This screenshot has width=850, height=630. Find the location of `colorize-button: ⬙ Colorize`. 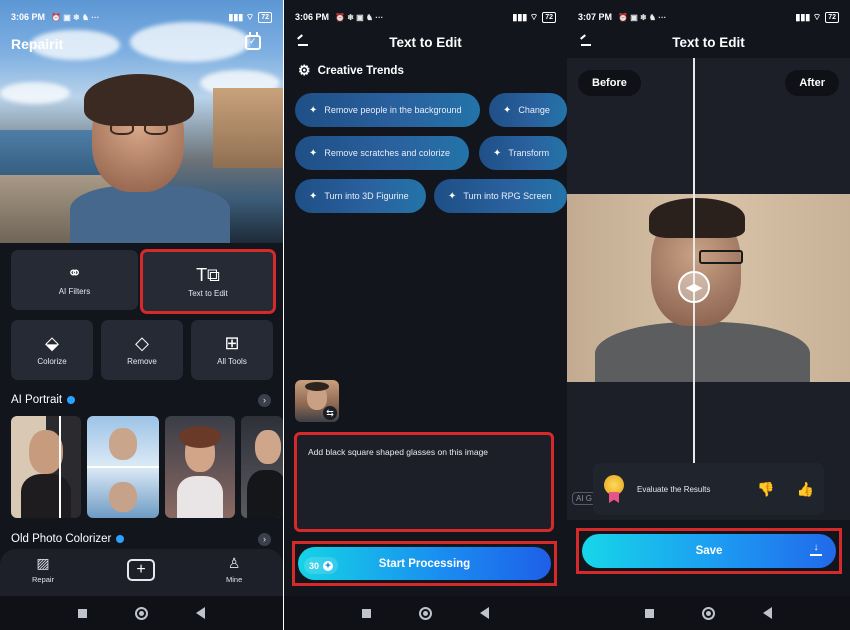

colorize-button: ⬙ Colorize is located at coordinates (52, 350).